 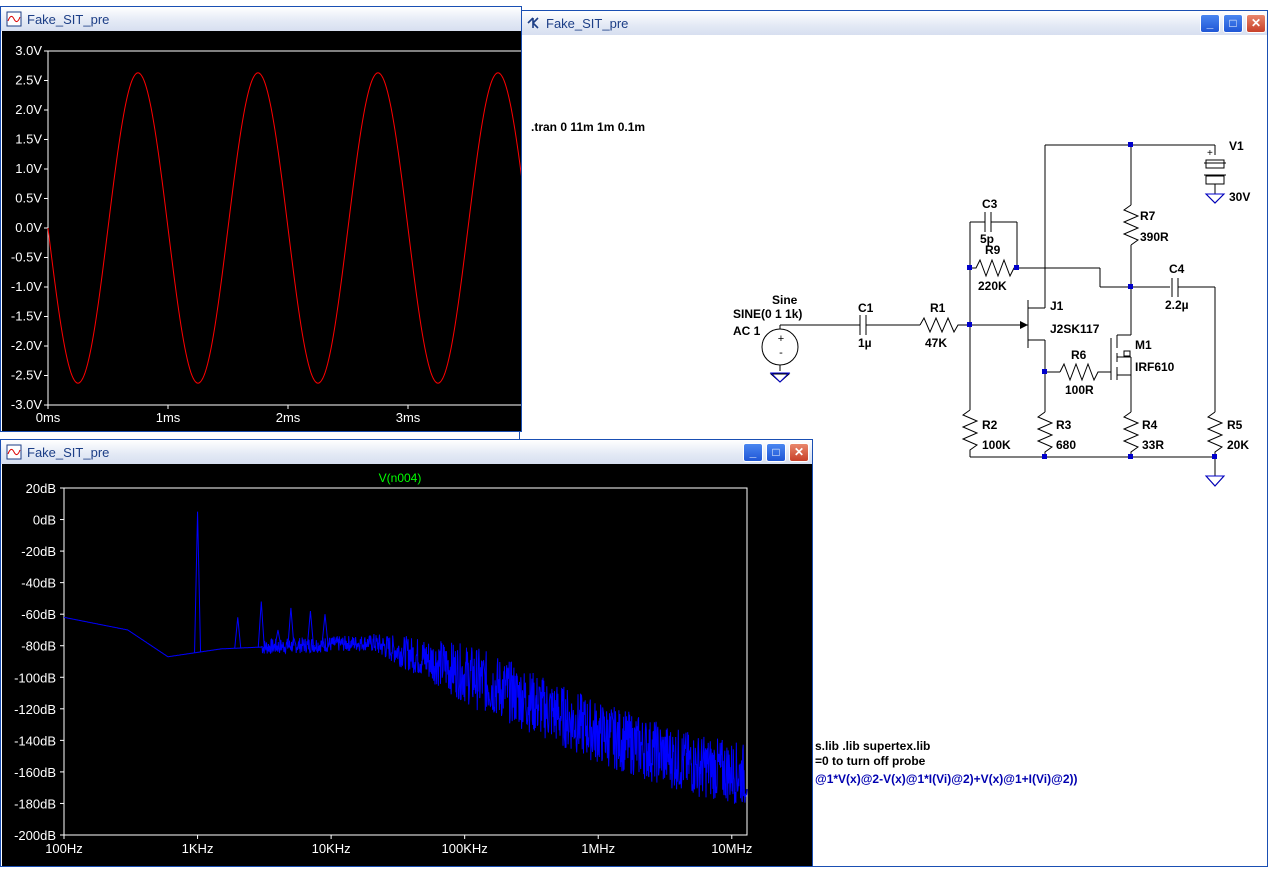 I want to click on m1-value: IRF610, so click(x=1155, y=367).